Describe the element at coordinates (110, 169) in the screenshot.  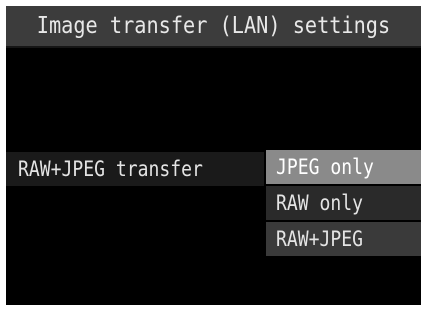
I see `setting-label-raw-jpeg-transfer: RAW+JPEG transfer` at that location.